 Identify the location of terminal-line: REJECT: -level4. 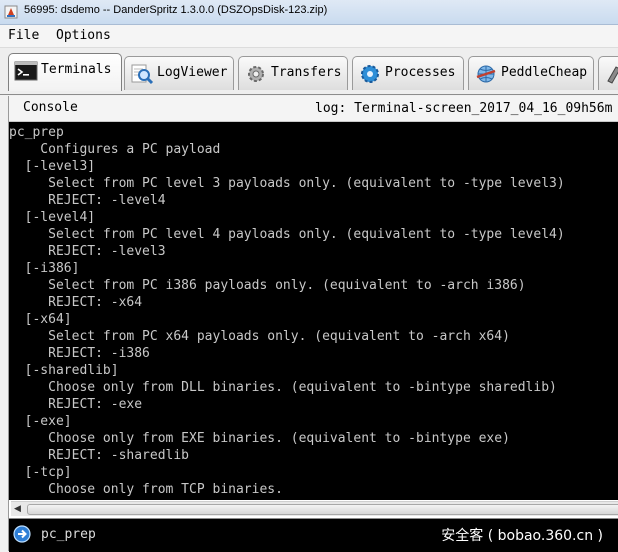
(87, 200).